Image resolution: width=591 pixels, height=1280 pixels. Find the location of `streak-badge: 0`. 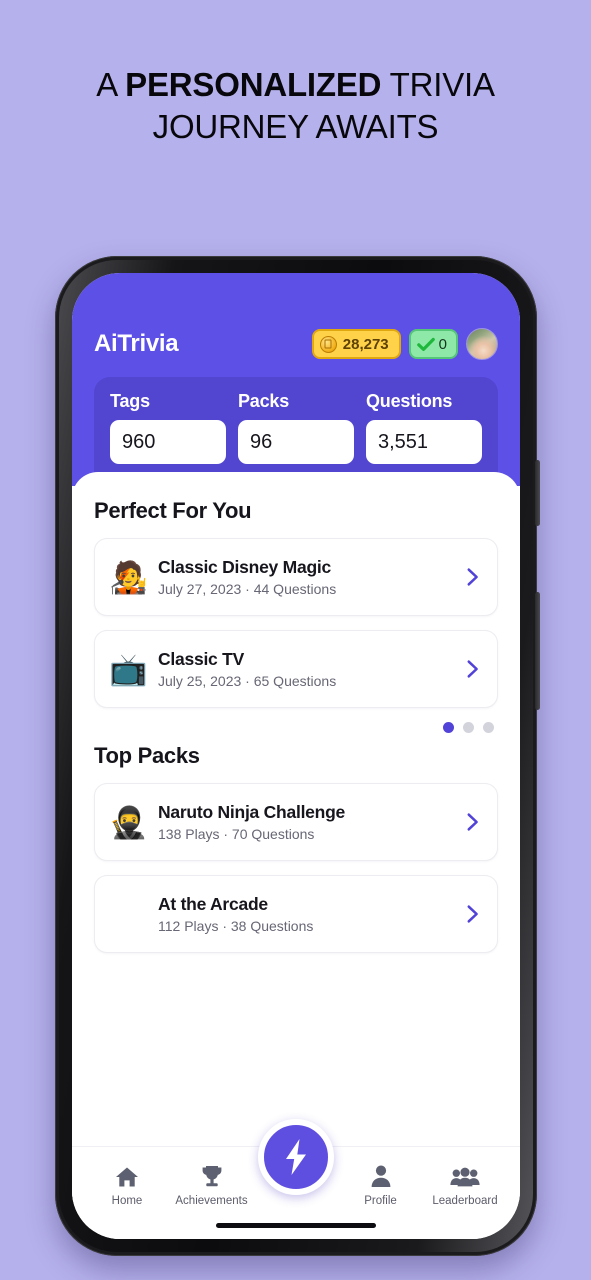

streak-badge: 0 is located at coordinates (433, 344).